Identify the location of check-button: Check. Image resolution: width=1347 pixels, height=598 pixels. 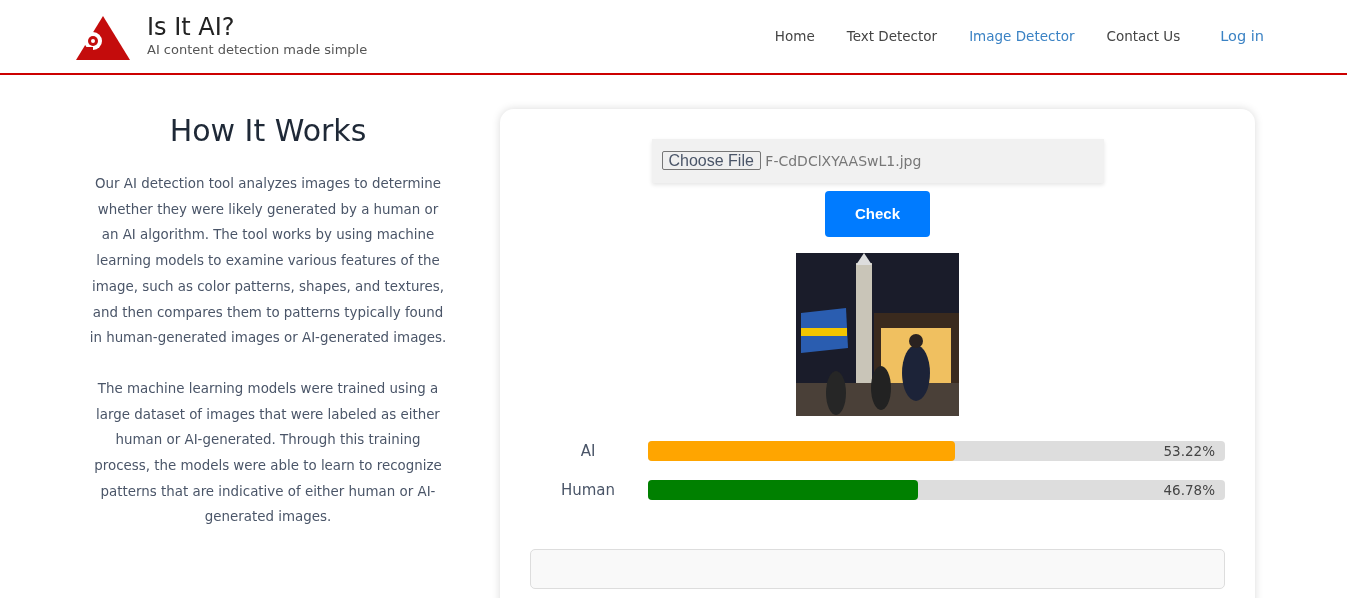
(877, 214).